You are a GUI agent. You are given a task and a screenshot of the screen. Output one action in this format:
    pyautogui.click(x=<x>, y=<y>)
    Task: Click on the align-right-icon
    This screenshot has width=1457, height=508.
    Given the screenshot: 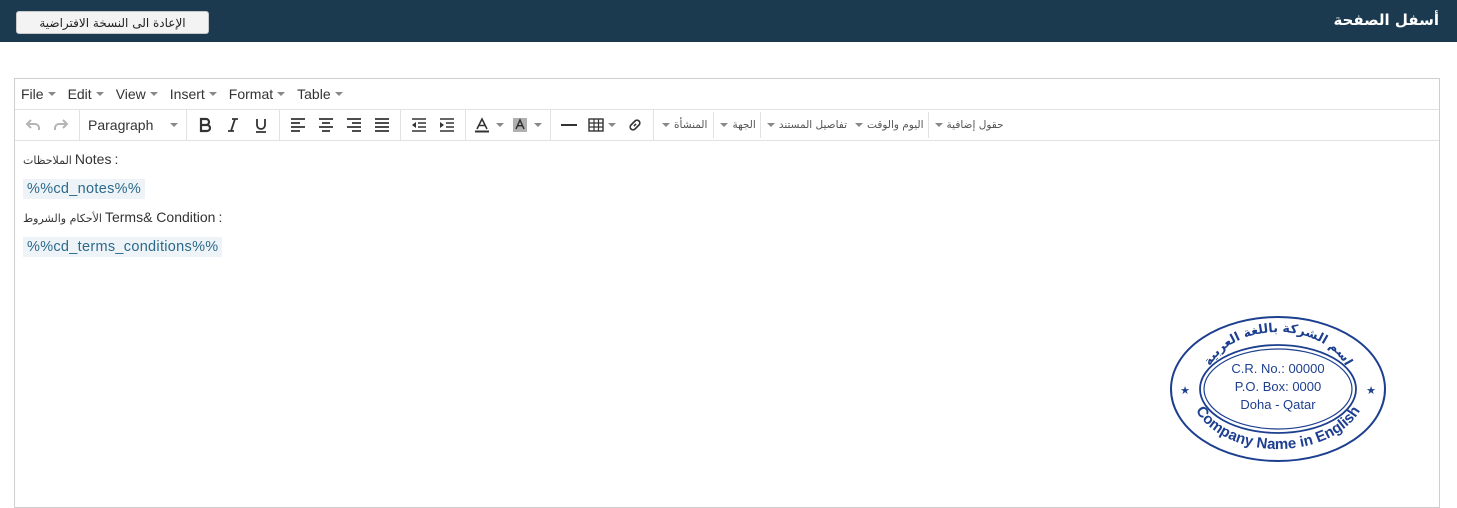 What is the action you would take?
    pyautogui.click(x=354, y=125)
    